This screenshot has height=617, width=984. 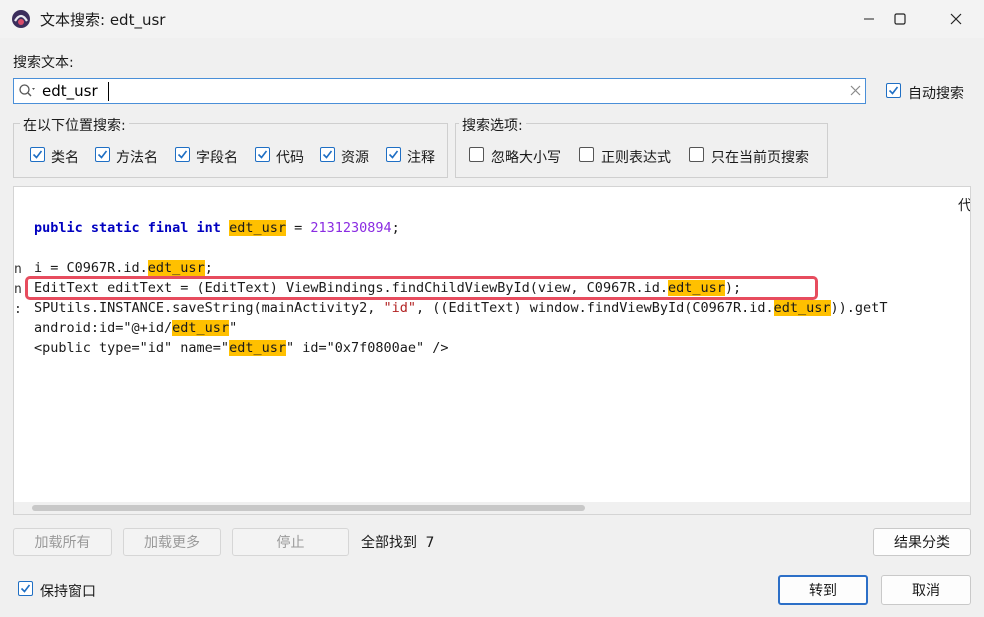 I want to click on code-segment: public static final int, so click(x=132, y=228).